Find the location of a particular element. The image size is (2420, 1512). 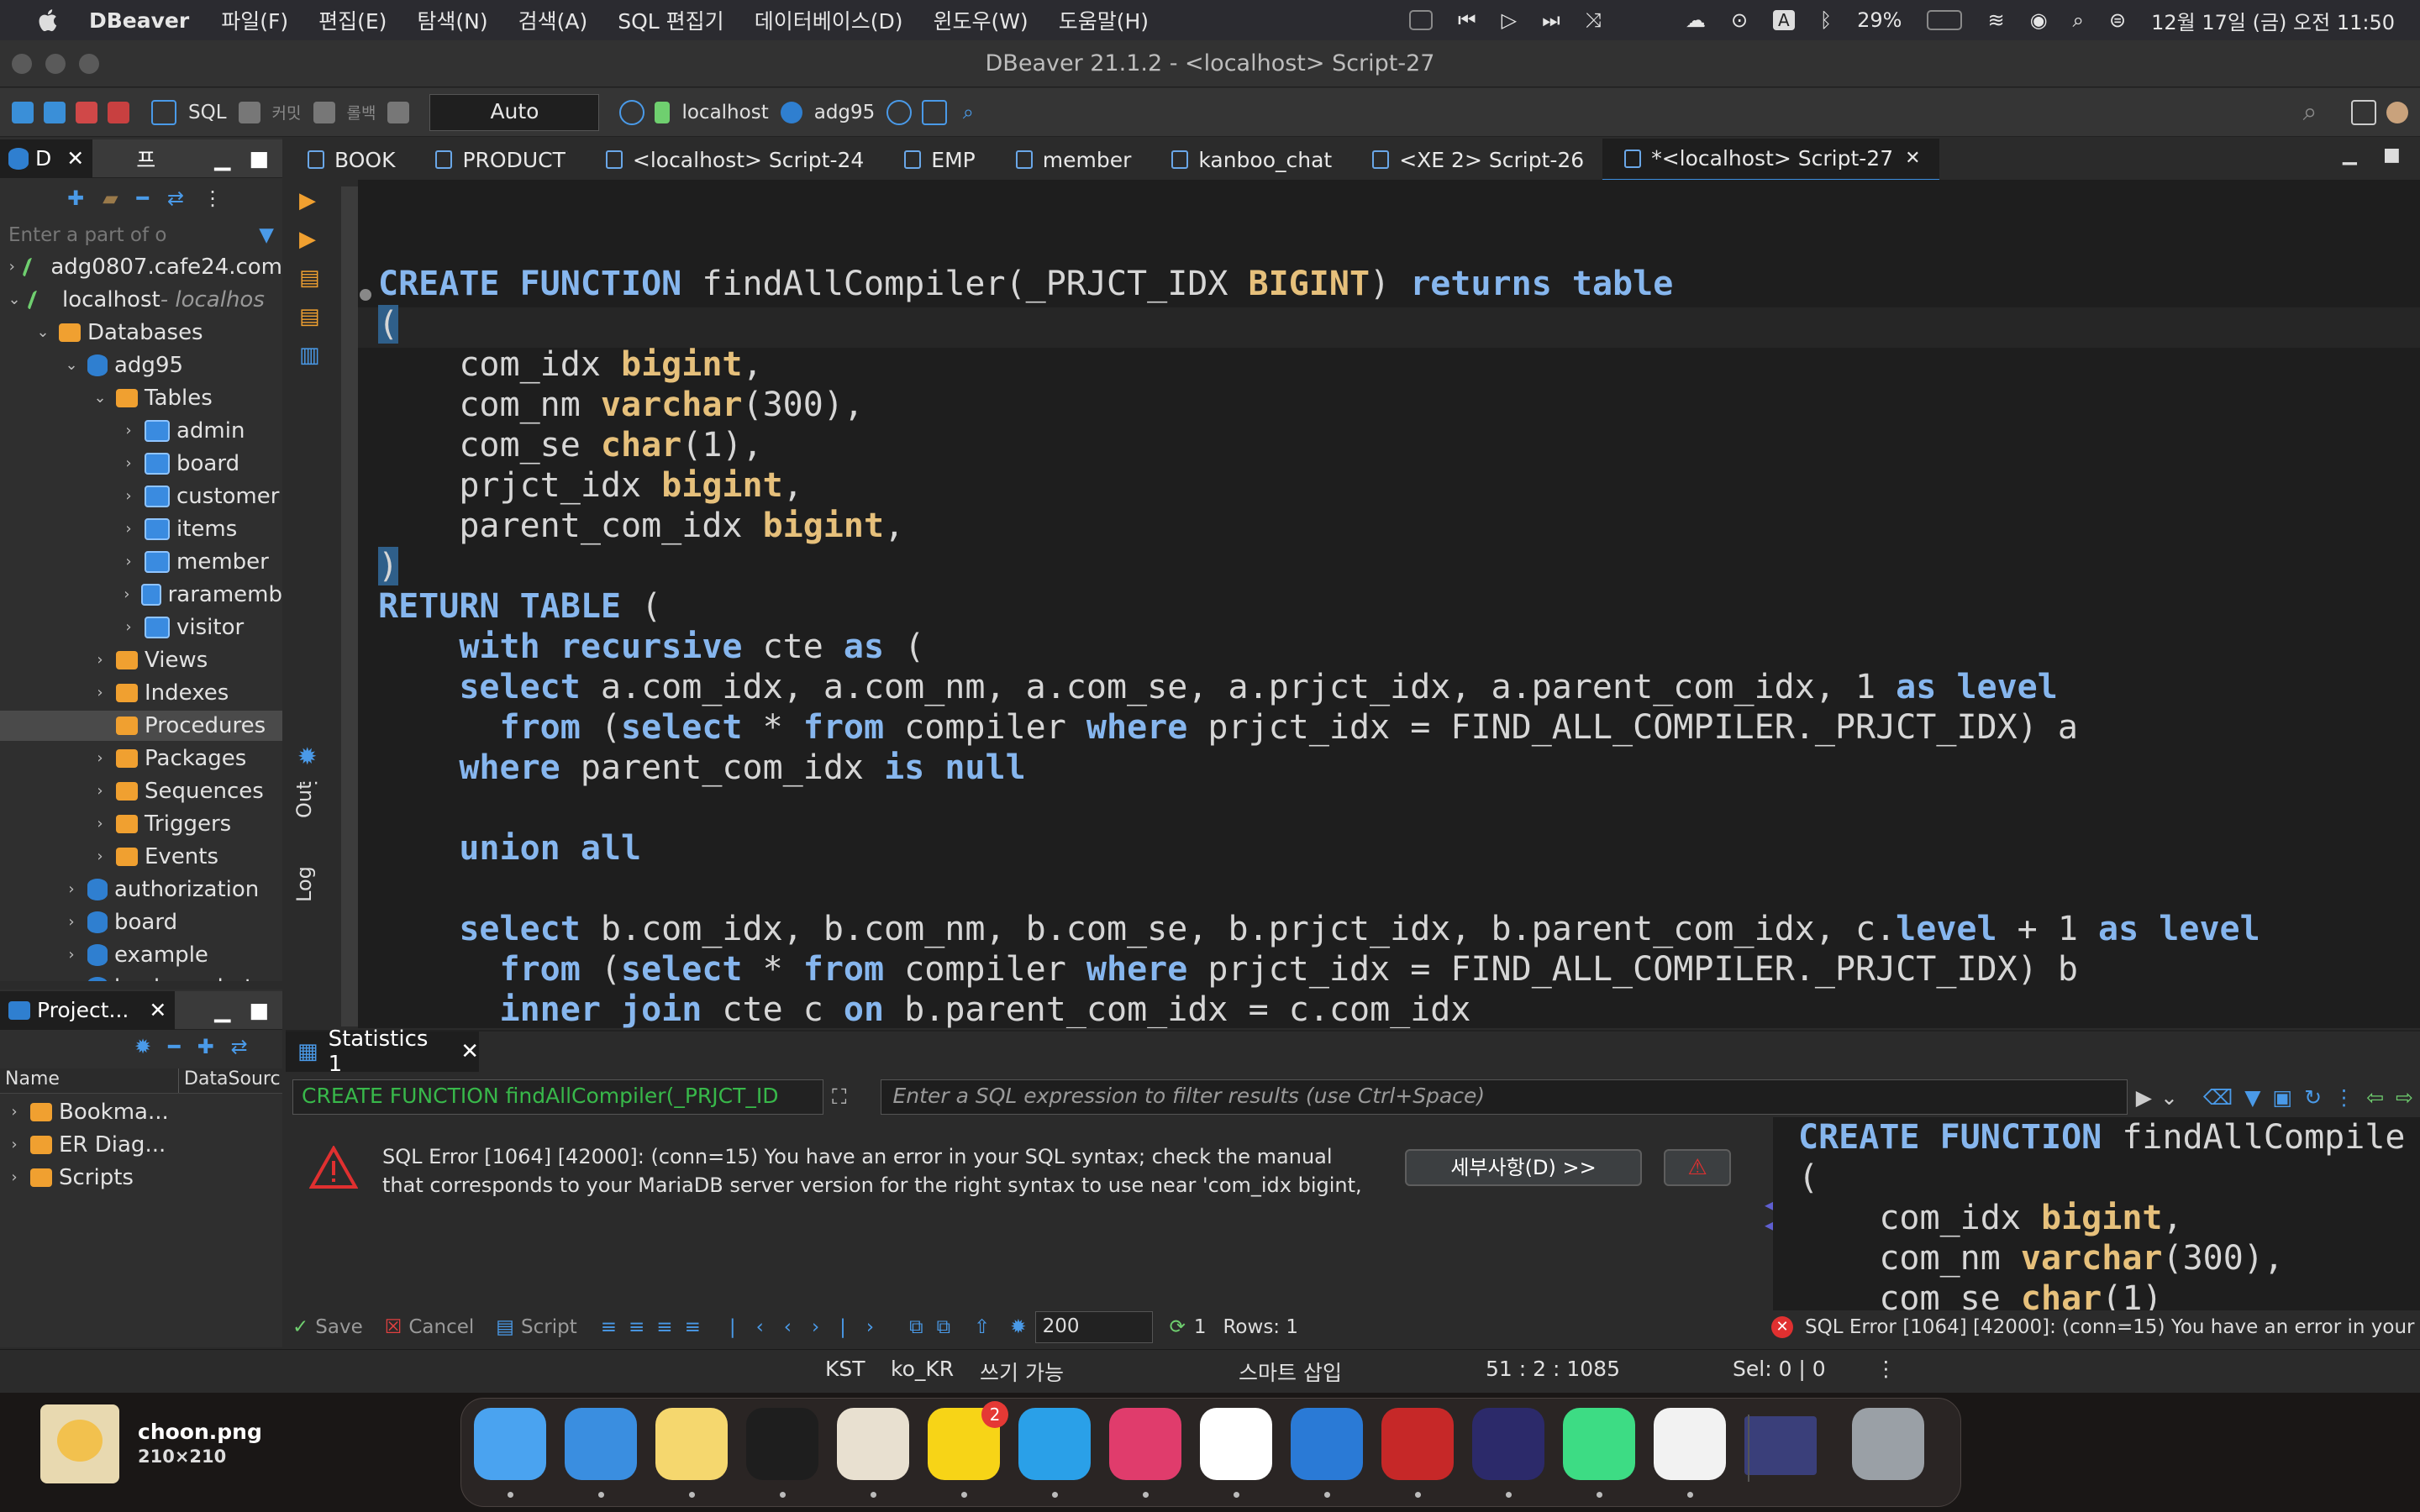

rollback-icon is located at coordinates (324, 112).